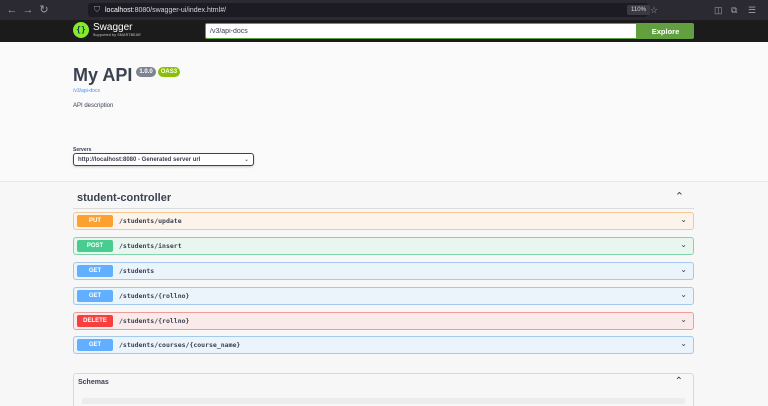 This screenshot has height=406, width=768. Describe the element at coordinates (95, 246) in the screenshot. I see `method-badge: POST` at that location.